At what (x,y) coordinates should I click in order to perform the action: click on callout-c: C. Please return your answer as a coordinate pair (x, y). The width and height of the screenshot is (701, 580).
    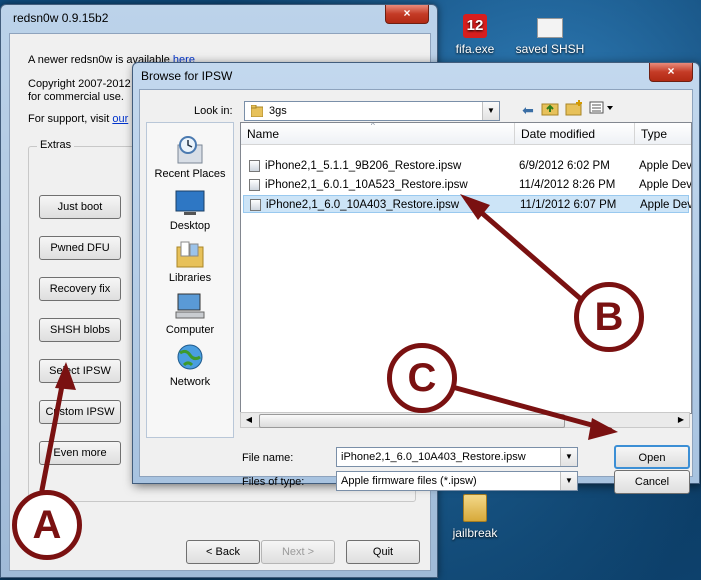
    Looking at the image, I should click on (422, 378).